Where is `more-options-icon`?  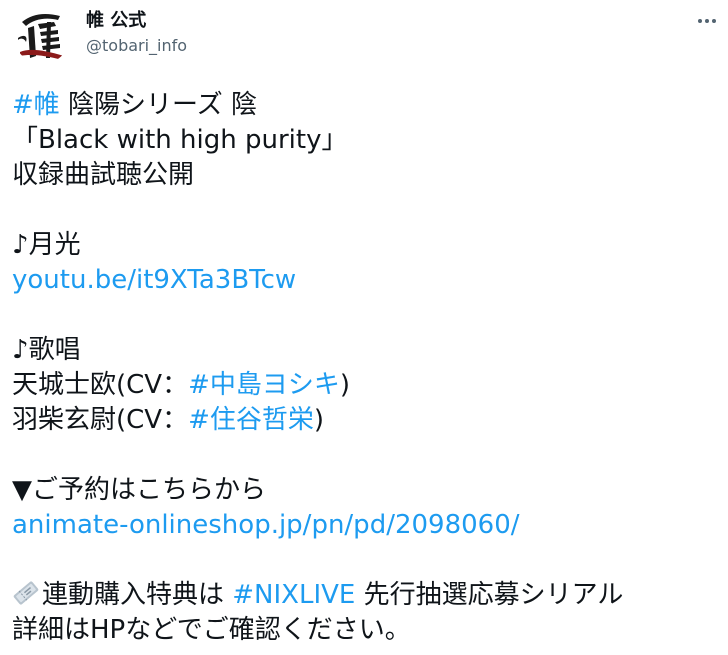 more-options-icon is located at coordinates (707, 21).